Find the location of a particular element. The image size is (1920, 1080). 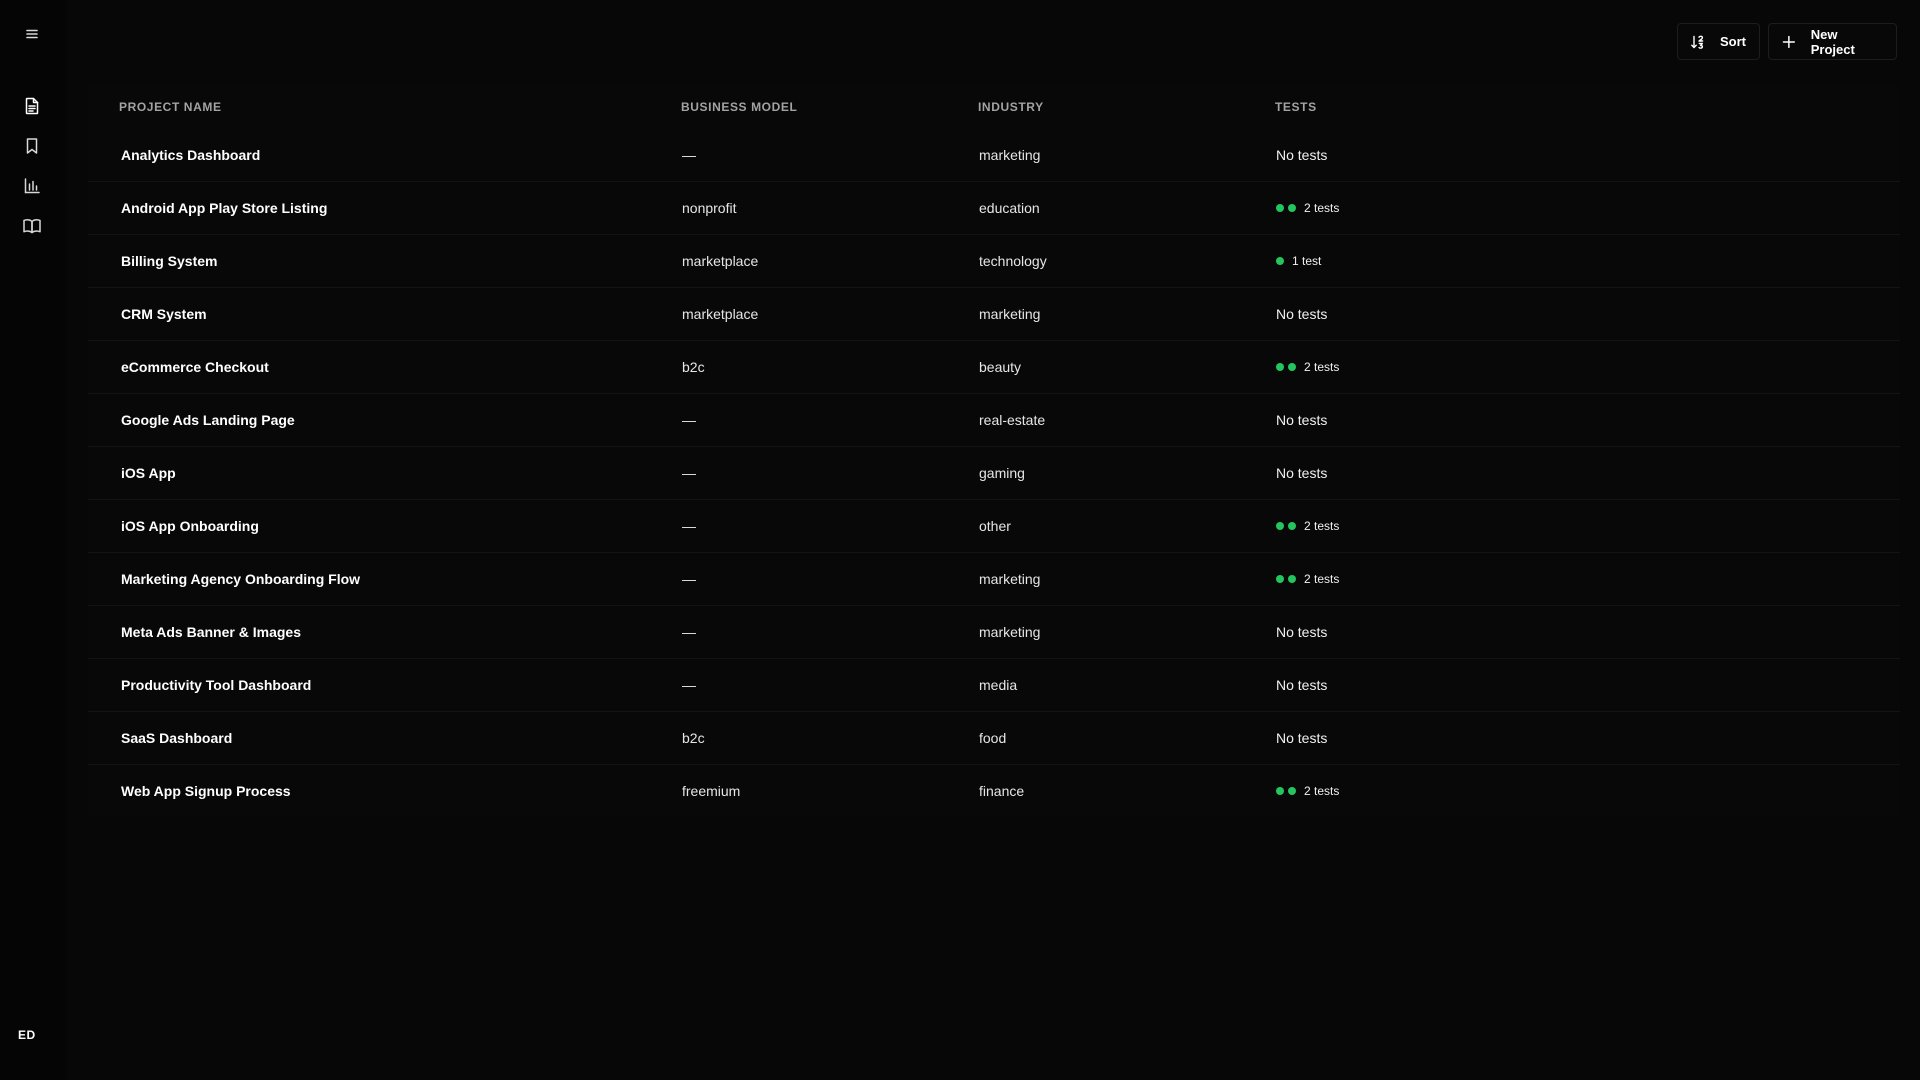

project-name-cell: eCommerce Checkout is located at coordinates (195, 367).